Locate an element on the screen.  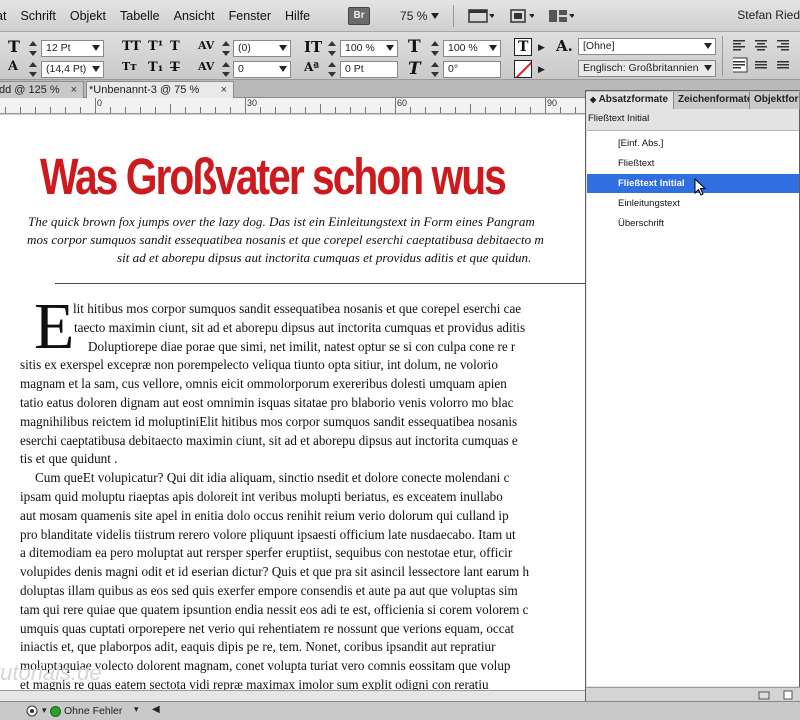
ruler-label: 0 is located at coordinates (100, 103).